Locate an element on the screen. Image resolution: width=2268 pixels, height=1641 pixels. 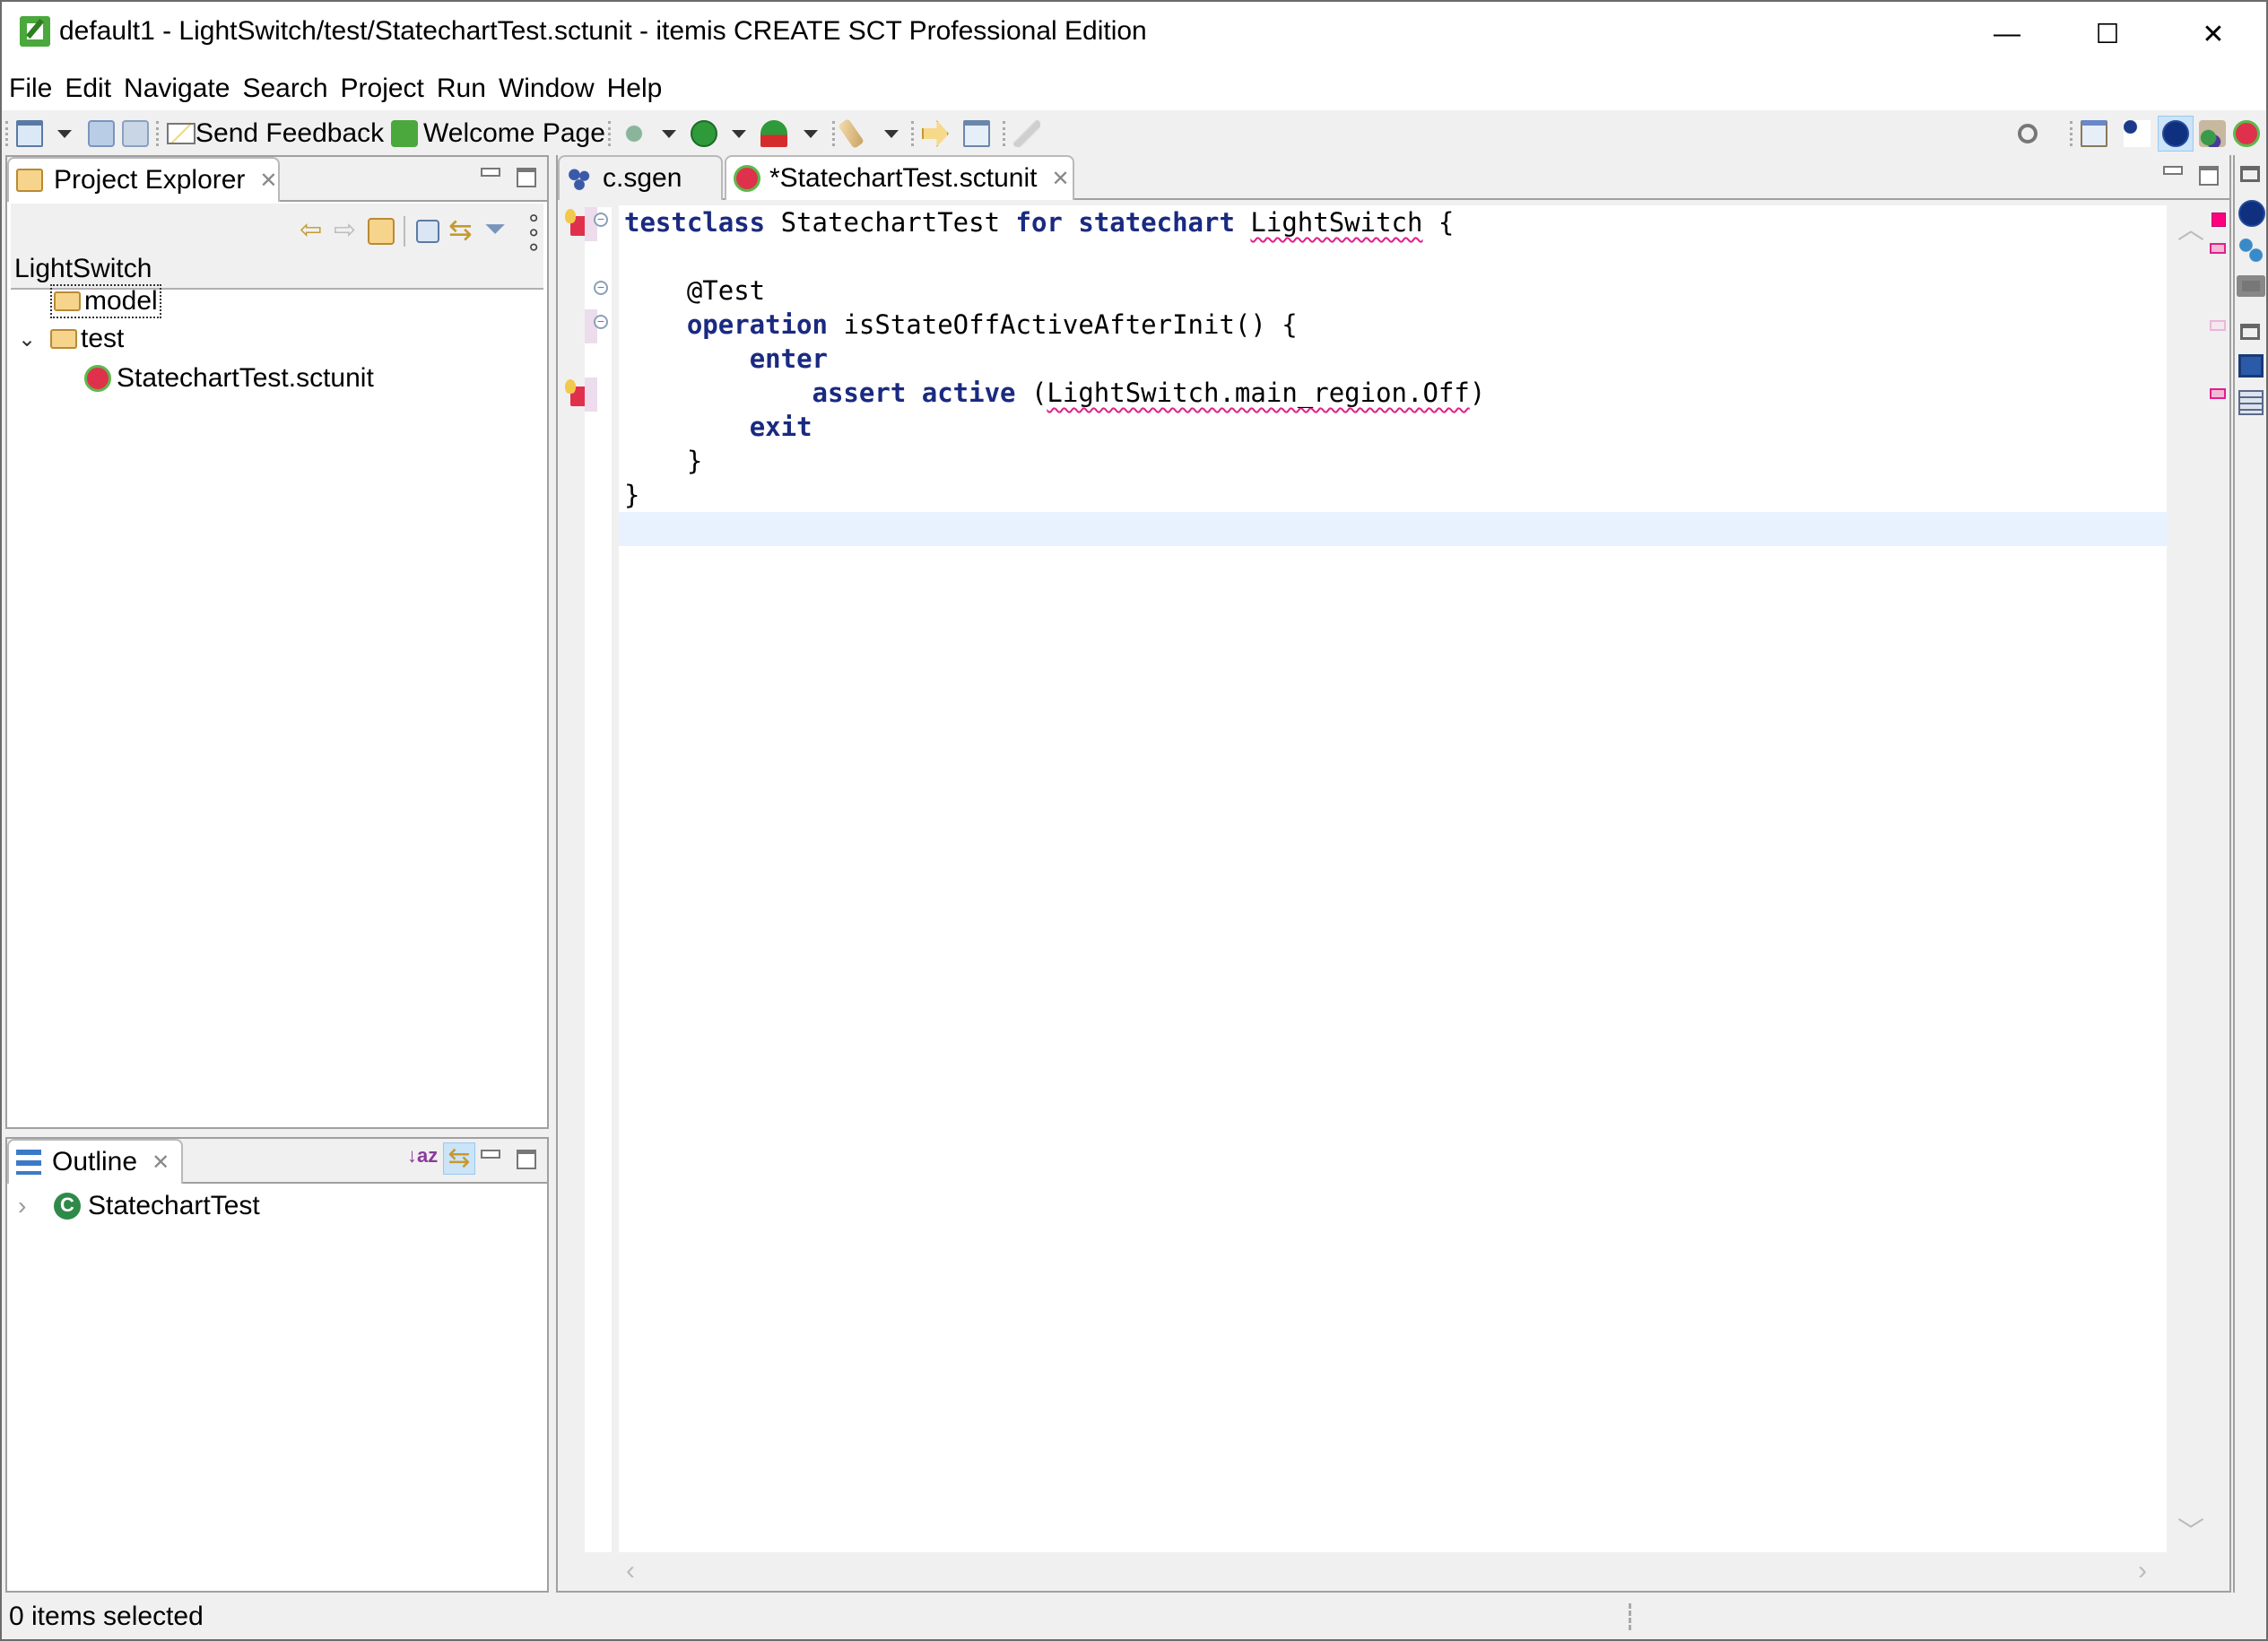
forward-icon: ⇨ is located at coordinates (345, 230).